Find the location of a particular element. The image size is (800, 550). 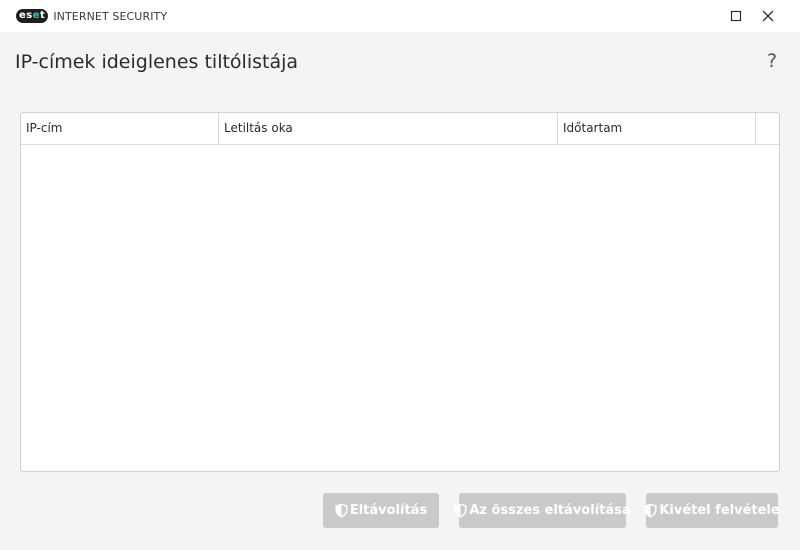

title-bar: es e t INTERNET SECURITY is located at coordinates (400, 16).